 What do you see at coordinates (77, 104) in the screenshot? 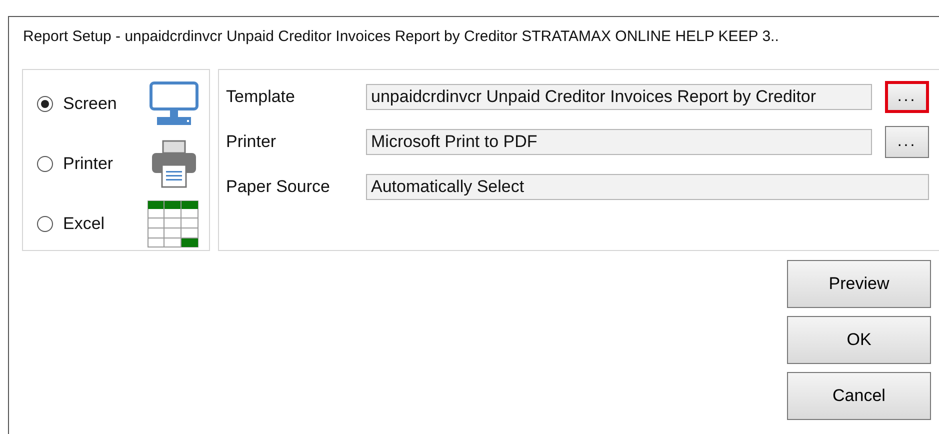
I see `radio-button: Screen` at bounding box center [77, 104].